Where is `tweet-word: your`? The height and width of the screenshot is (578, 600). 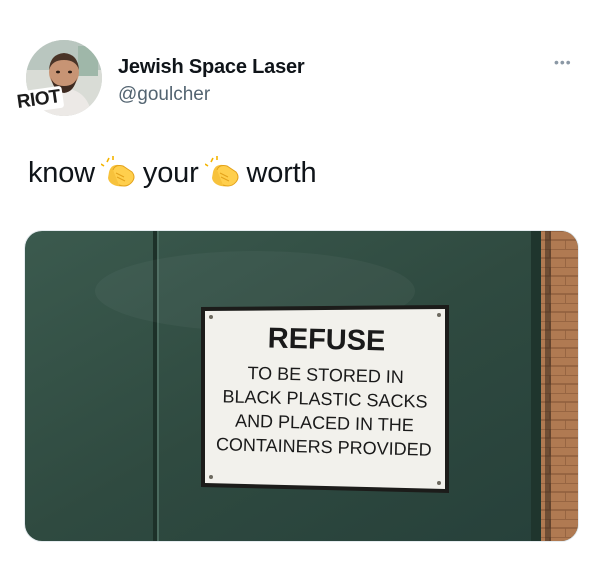
tweet-word: your is located at coordinates (170, 172).